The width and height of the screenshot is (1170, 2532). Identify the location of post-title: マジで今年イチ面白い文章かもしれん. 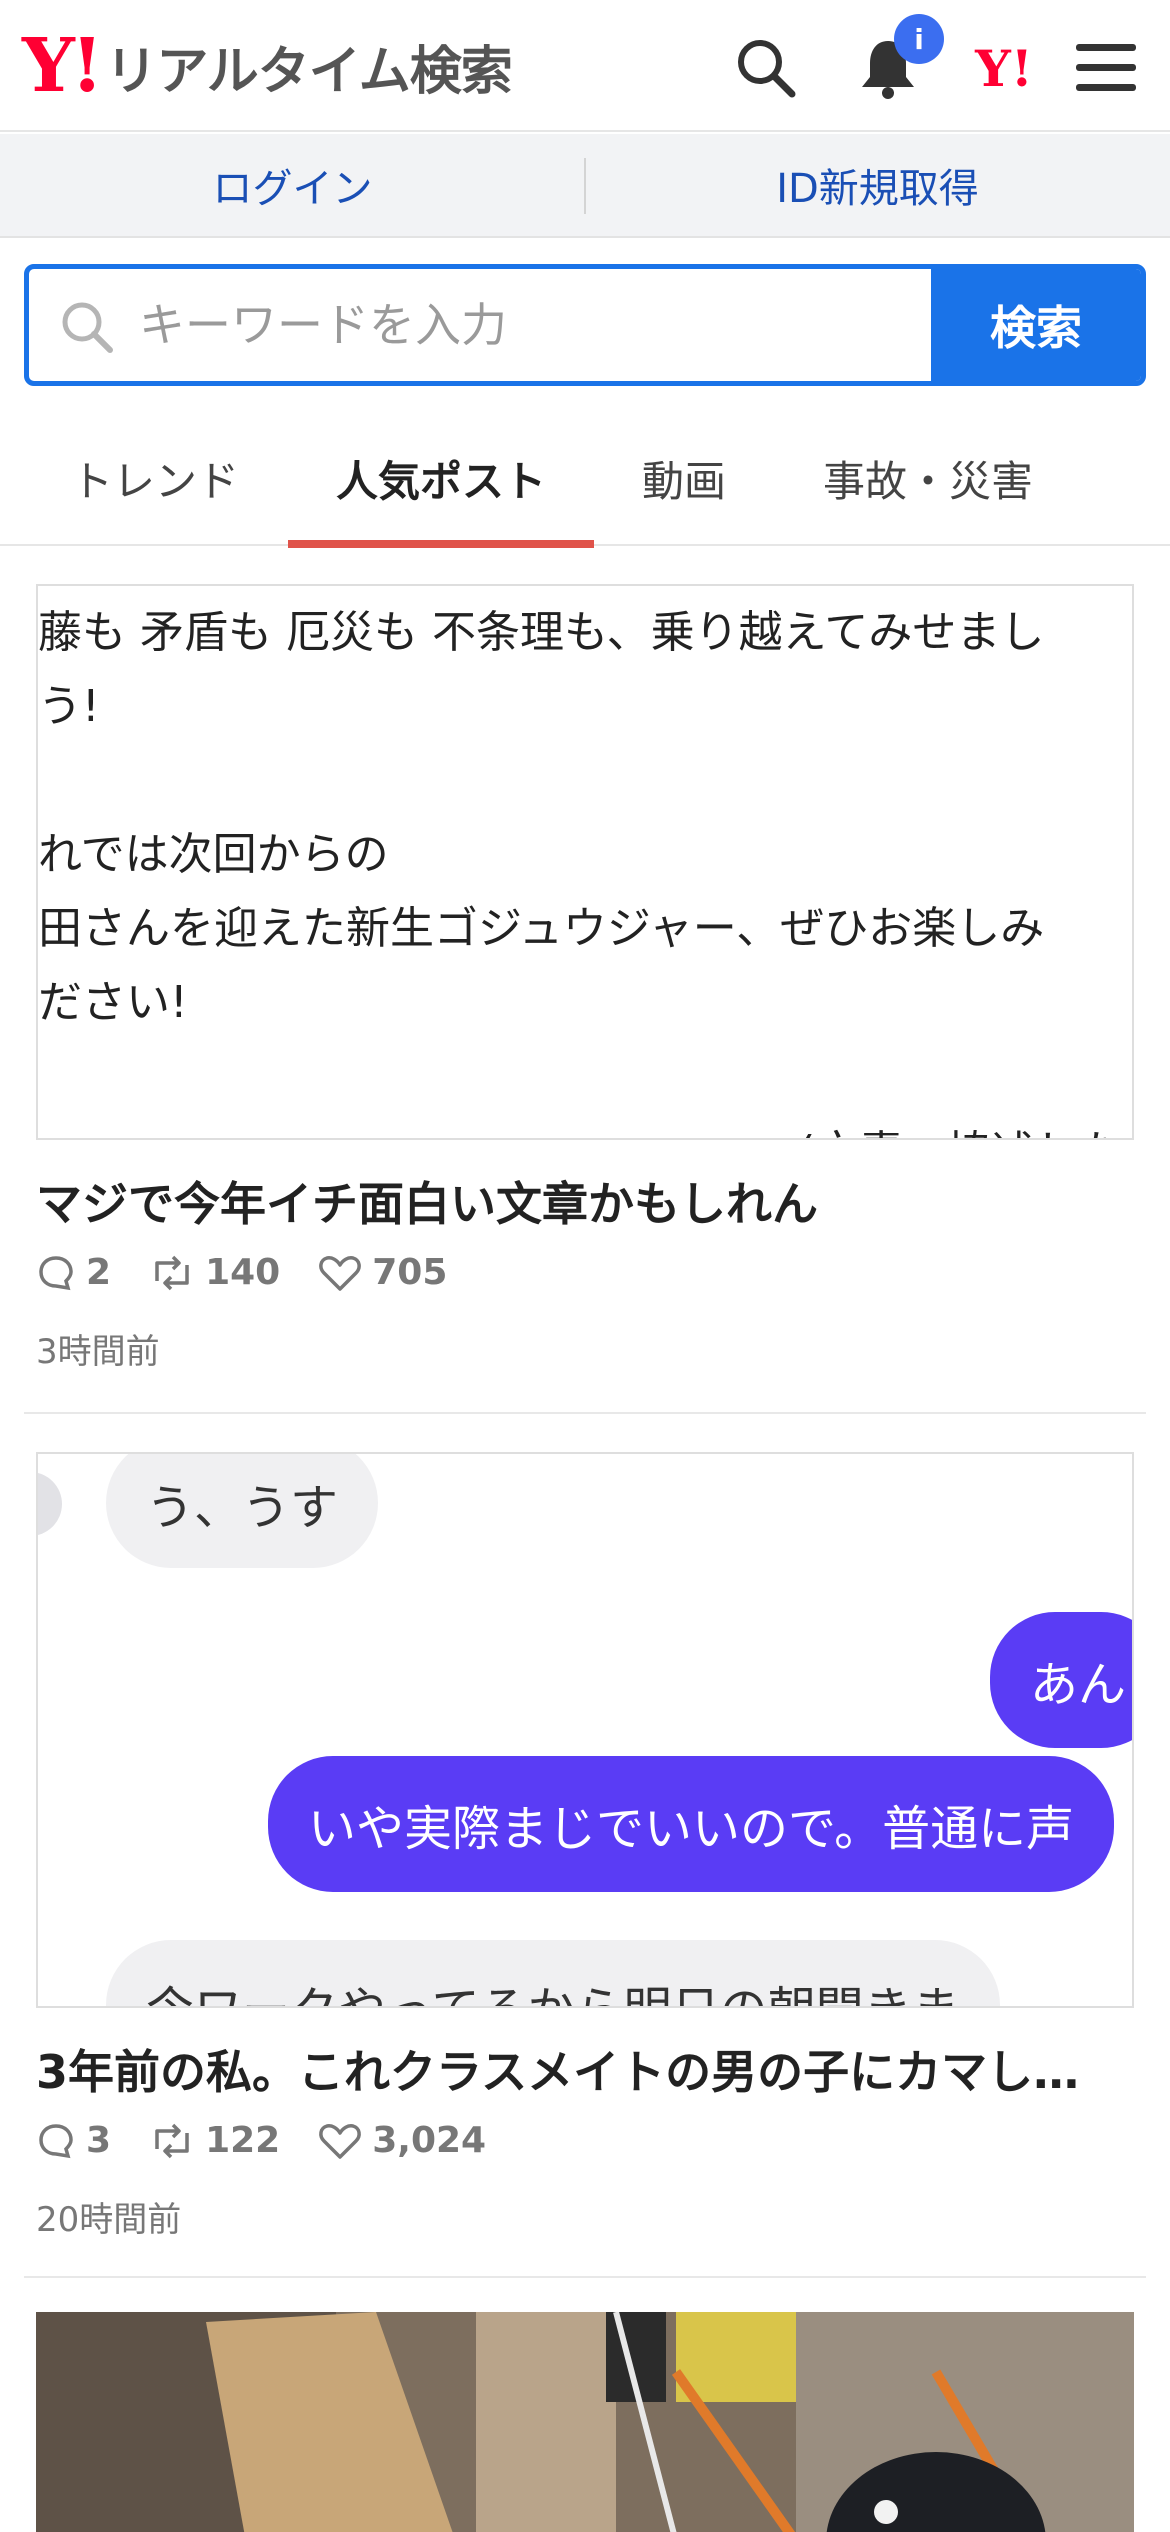
(585, 1201).